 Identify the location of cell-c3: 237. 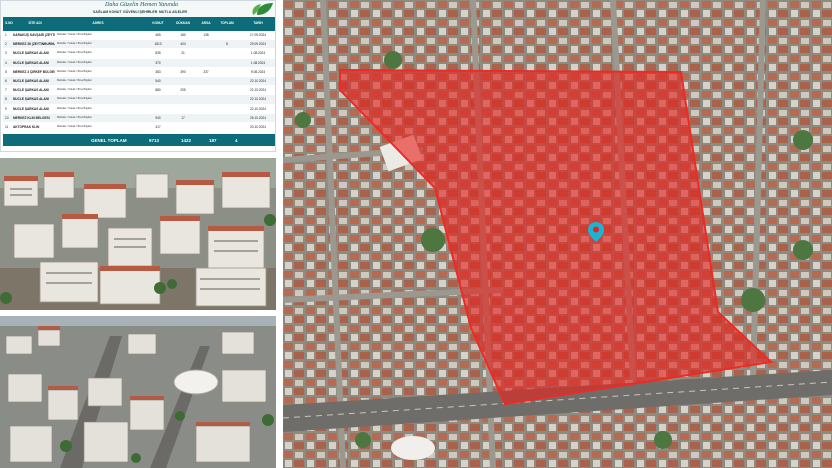
(206, 71).